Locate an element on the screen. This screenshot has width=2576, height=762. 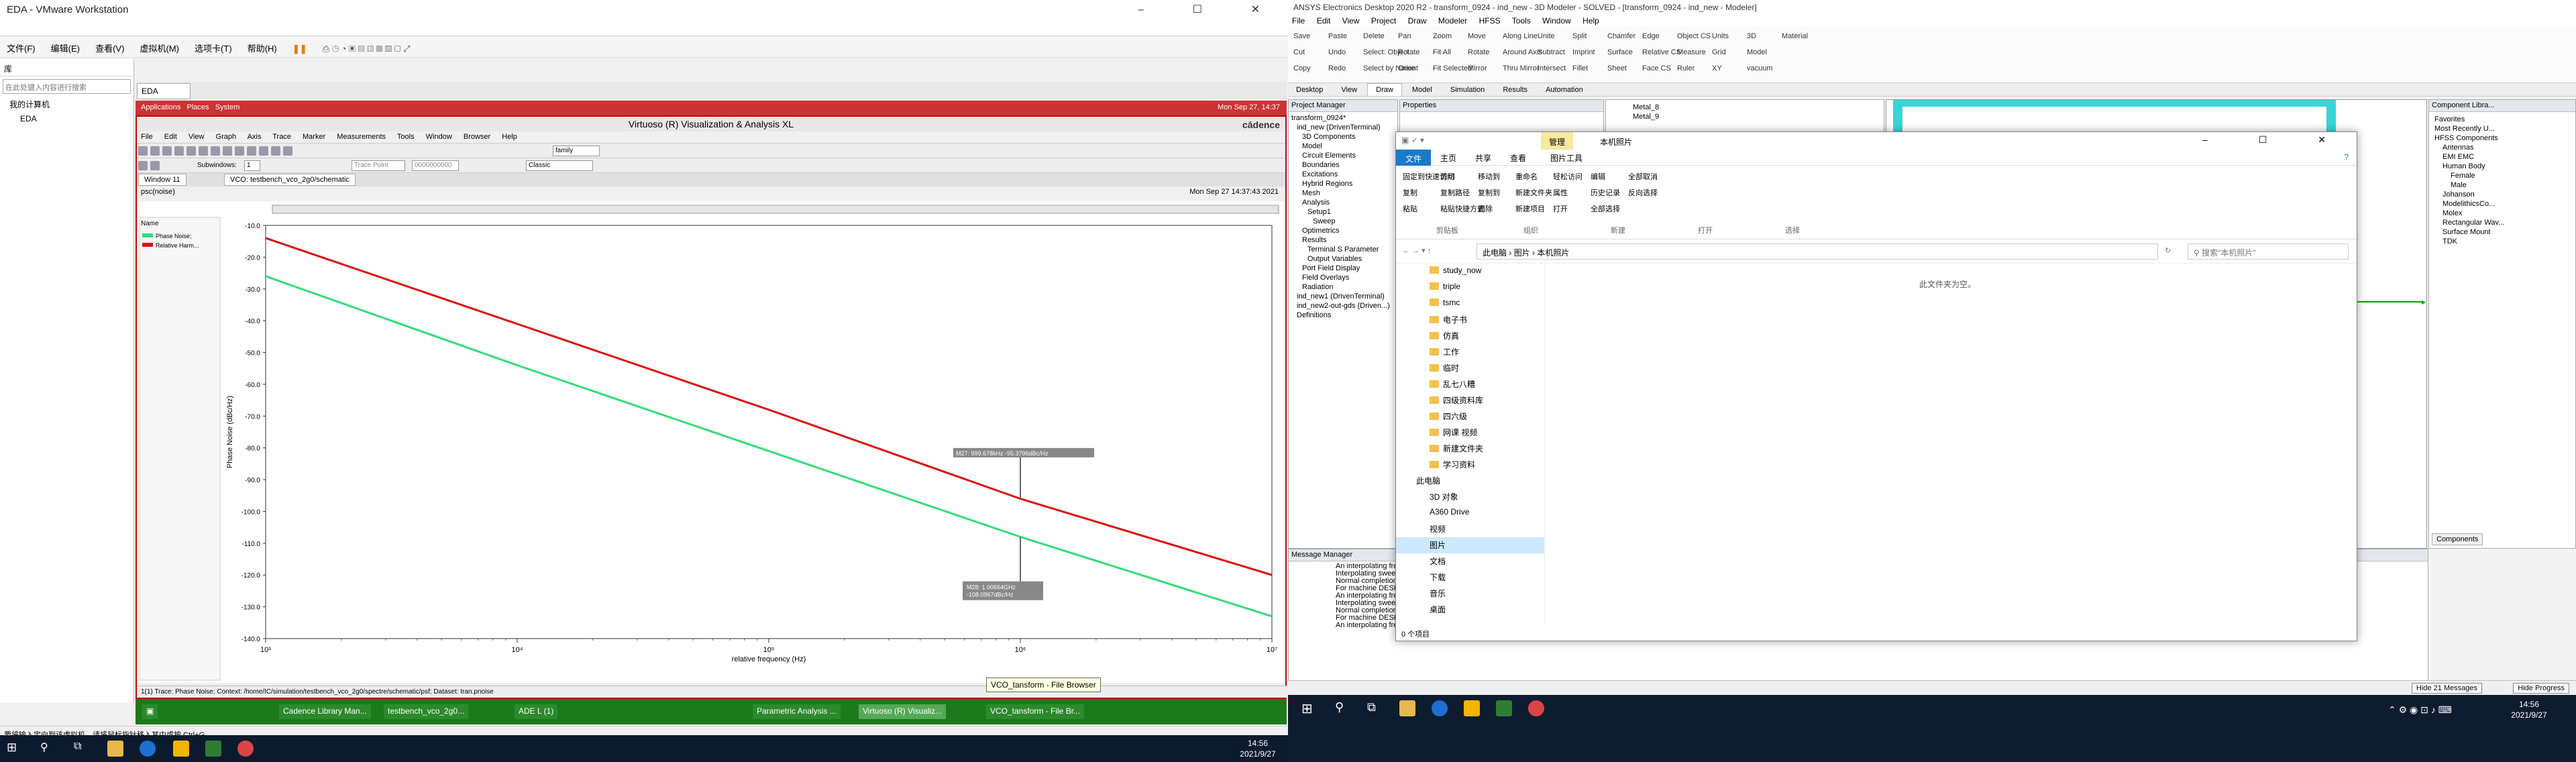
grid-icon is located at coordinates (263, 151).